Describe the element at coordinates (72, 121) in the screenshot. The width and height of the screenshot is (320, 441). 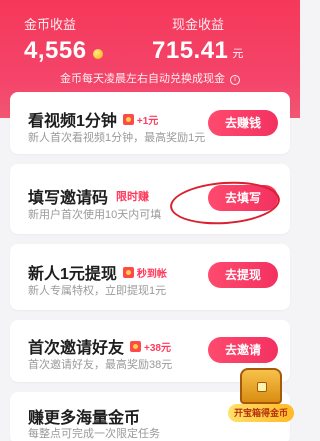
I see `task-title-text: 看视频1分钟` at that location.